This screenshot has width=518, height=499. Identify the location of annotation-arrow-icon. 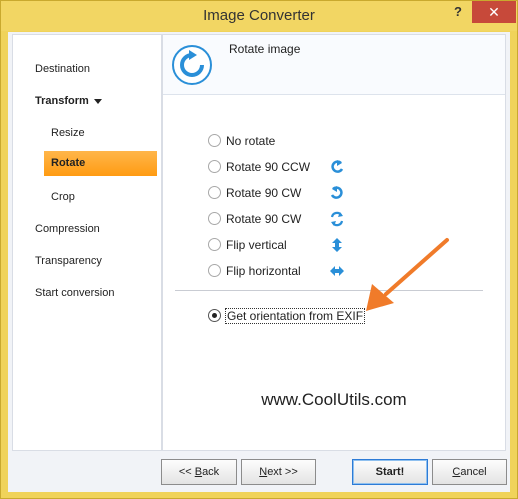
(407, 274).